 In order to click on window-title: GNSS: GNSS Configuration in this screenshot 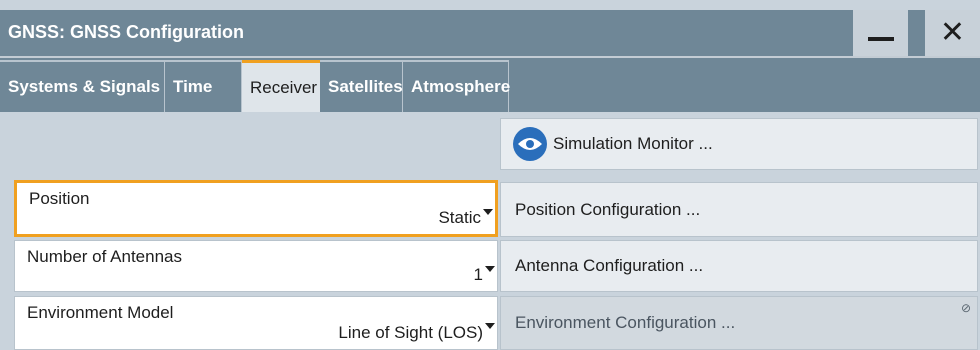, I will do `click(126, 32)`.